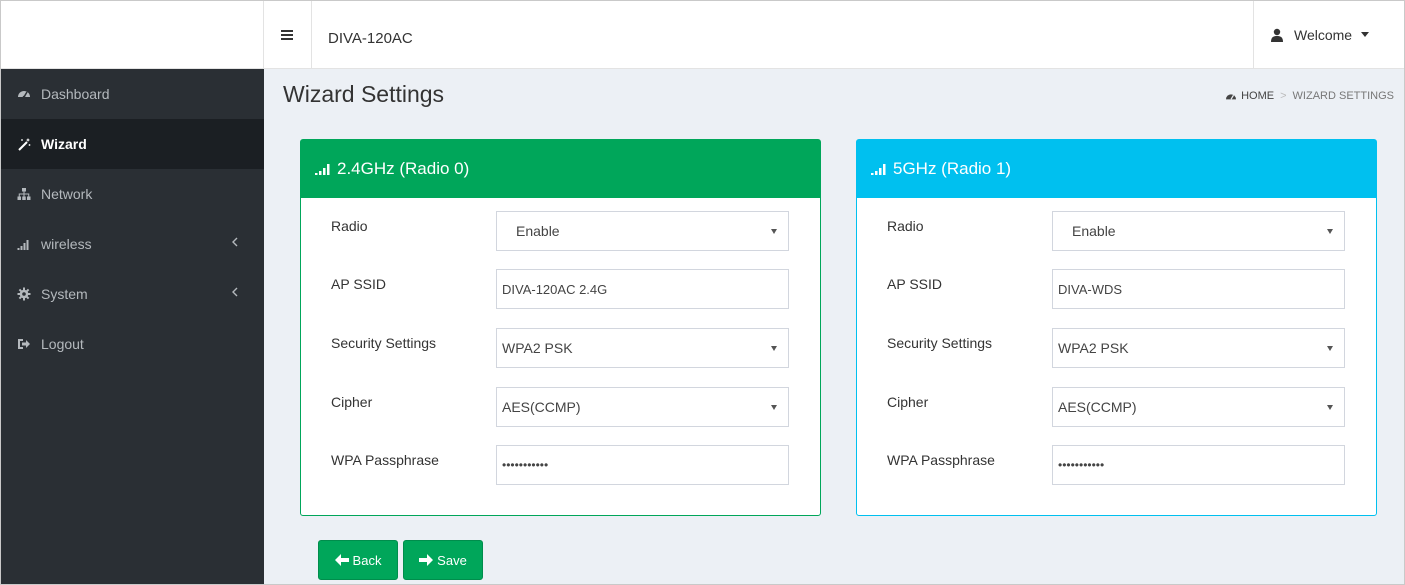 The height and width of the screenshot is (585, 1405). What do you see at coordinates (24, 344) in the screenshot?
I see `sign-out-icon` at bounding box center [24, 344].